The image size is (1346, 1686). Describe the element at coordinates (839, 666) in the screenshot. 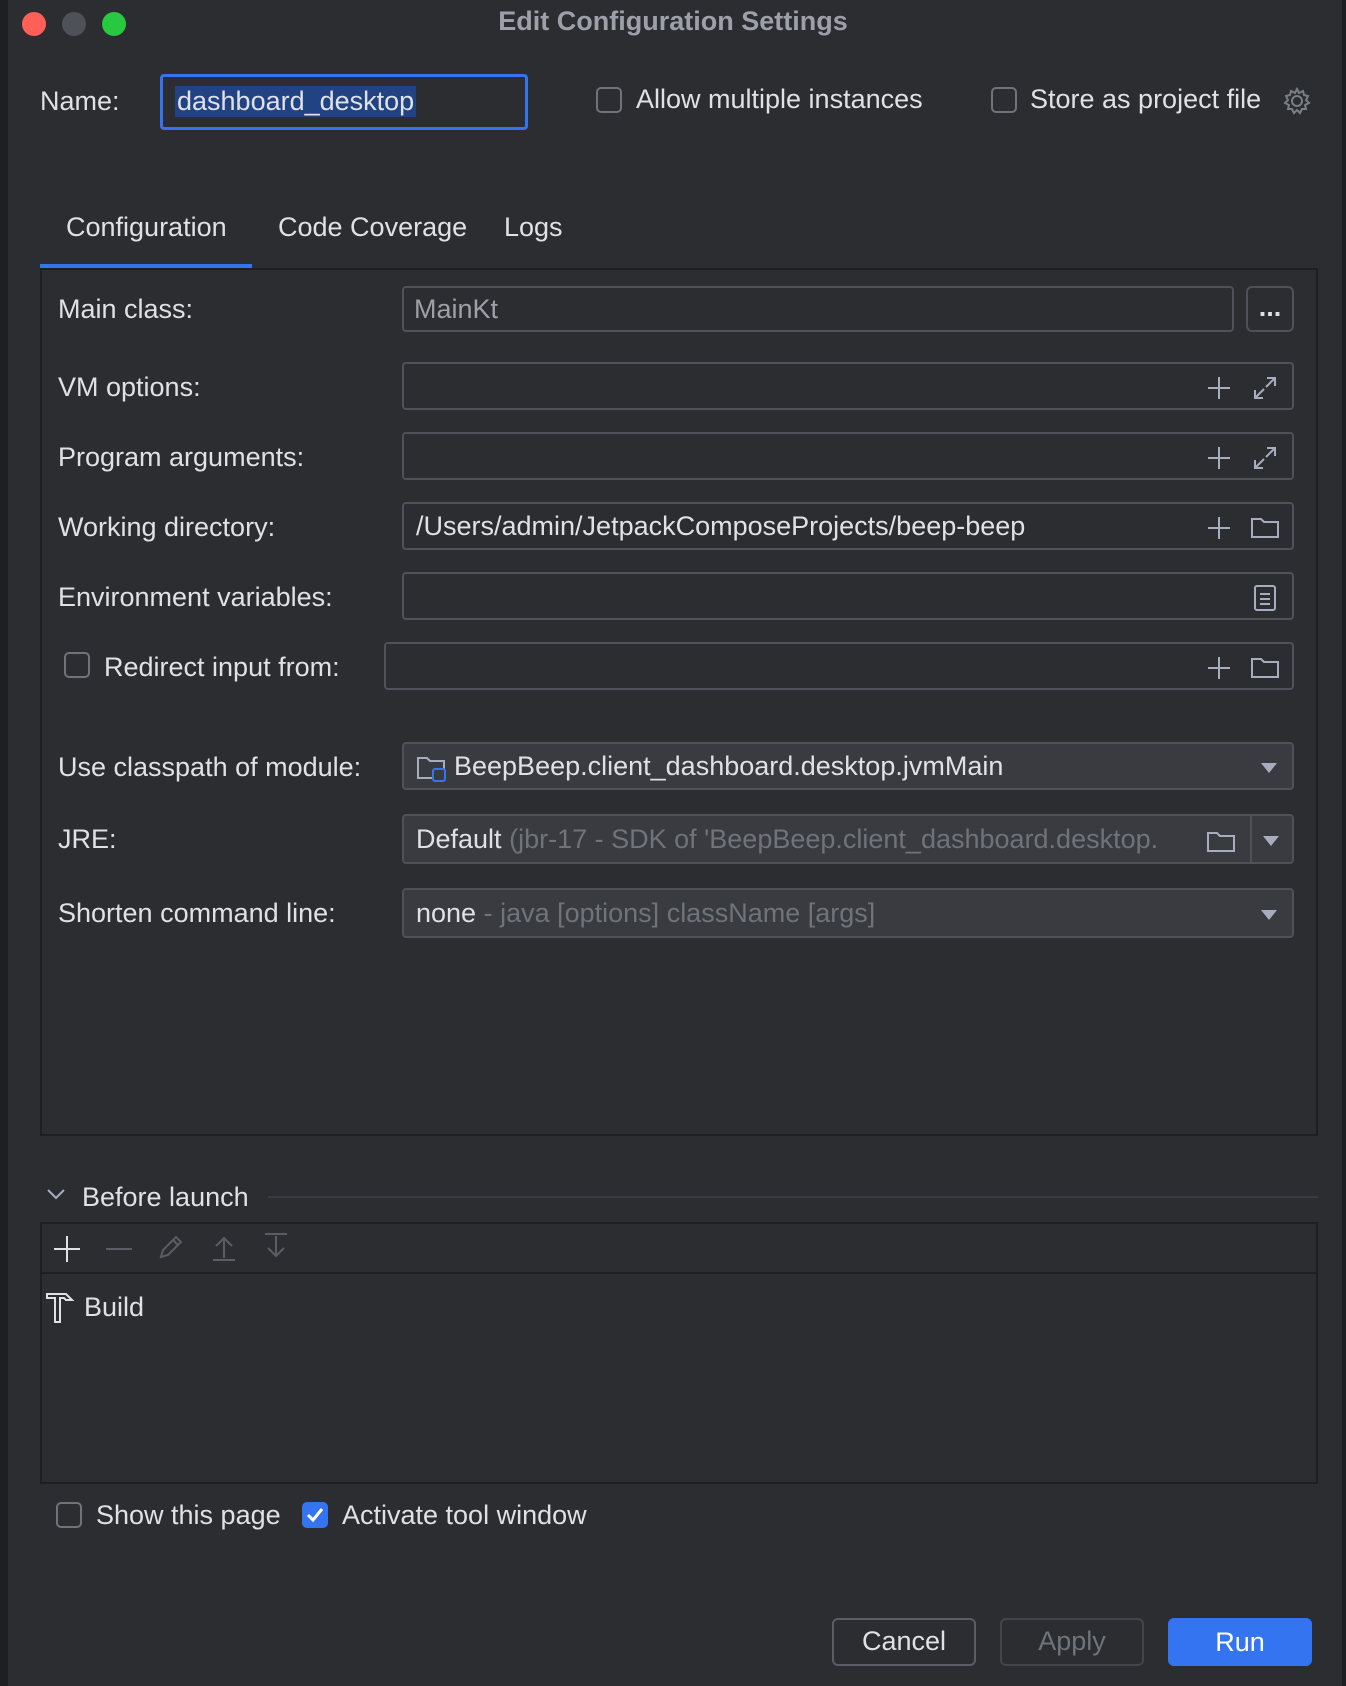

I see `redirect-input-field` at that location.